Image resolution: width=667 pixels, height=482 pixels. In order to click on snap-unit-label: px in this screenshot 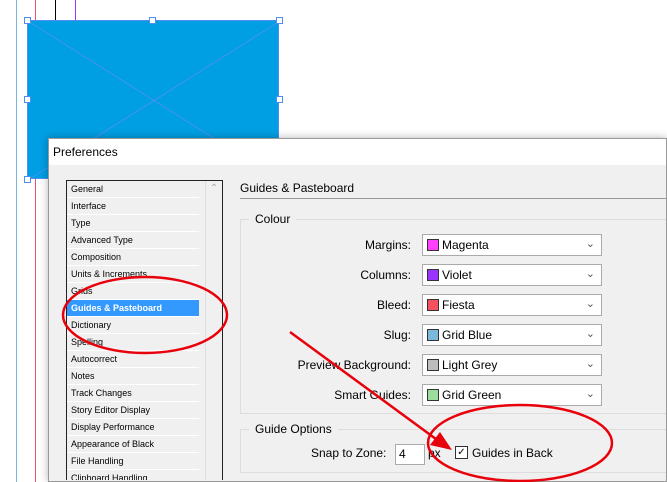, I will do `click(434, 453)`.